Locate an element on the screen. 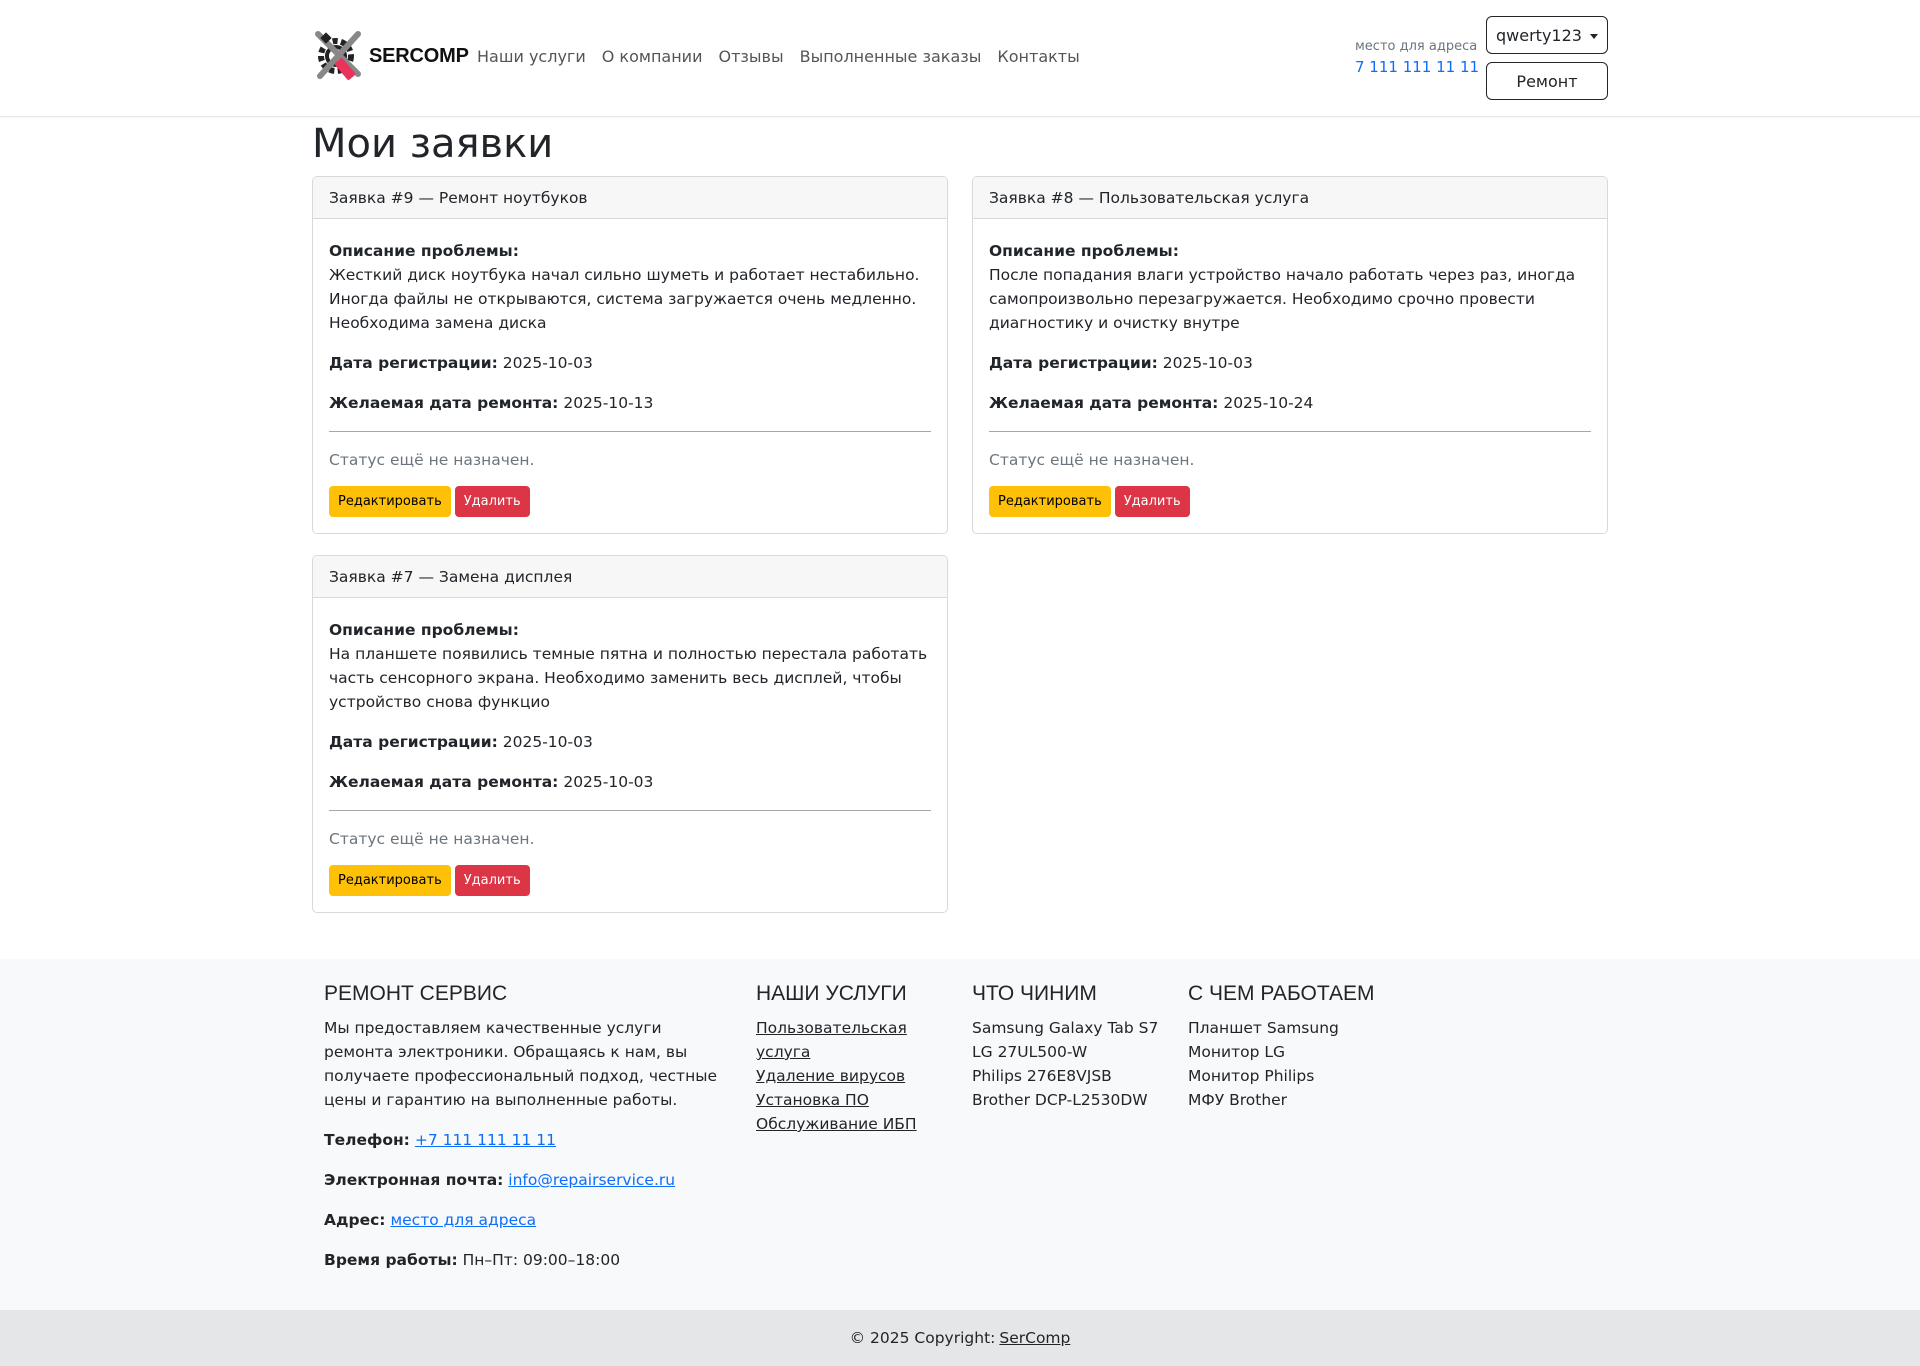 This screenshot has width=1920, height=1366. user-menu-button: qwerty123 is located at coordinates (1547, 35).